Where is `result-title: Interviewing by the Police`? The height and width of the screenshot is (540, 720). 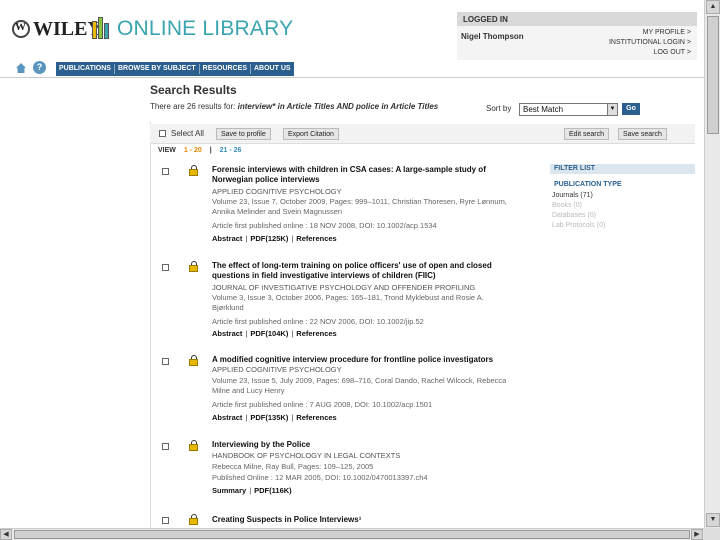
result-title: Interviewing by the Police is located at coordinates (359, 445).